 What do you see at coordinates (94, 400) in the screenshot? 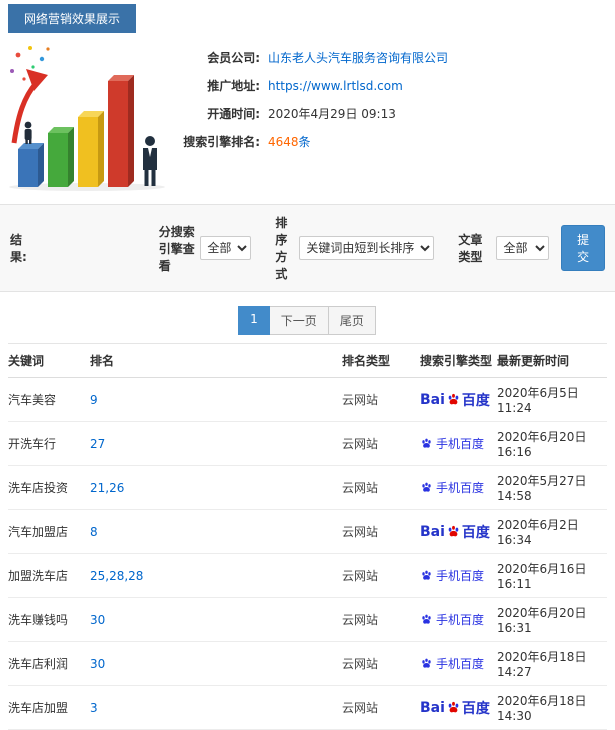
I see `rank-link: 9` at bounding box center [94, 400].